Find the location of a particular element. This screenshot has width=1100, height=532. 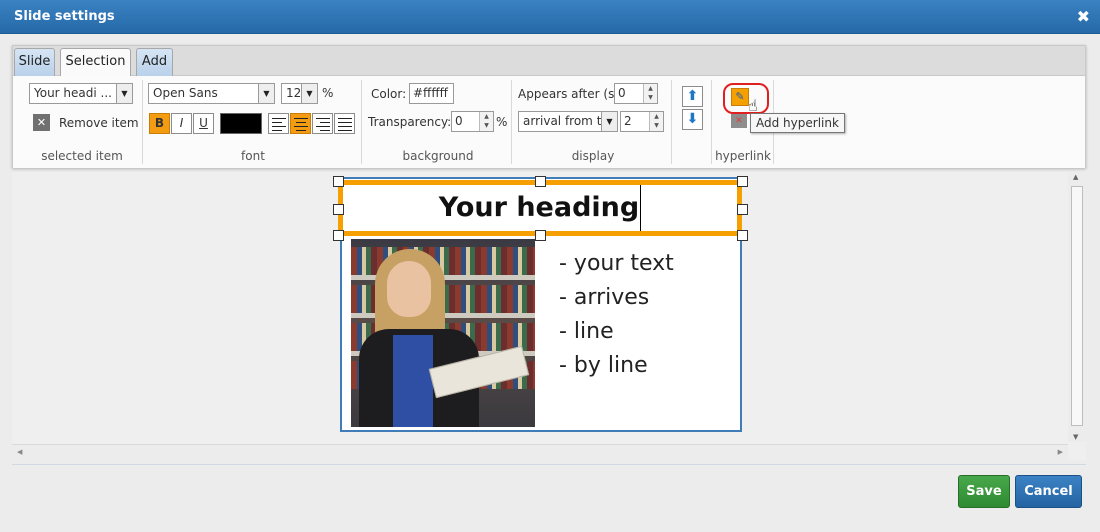

link-remove-icon: ✕ is located at coordinates (739, 121).